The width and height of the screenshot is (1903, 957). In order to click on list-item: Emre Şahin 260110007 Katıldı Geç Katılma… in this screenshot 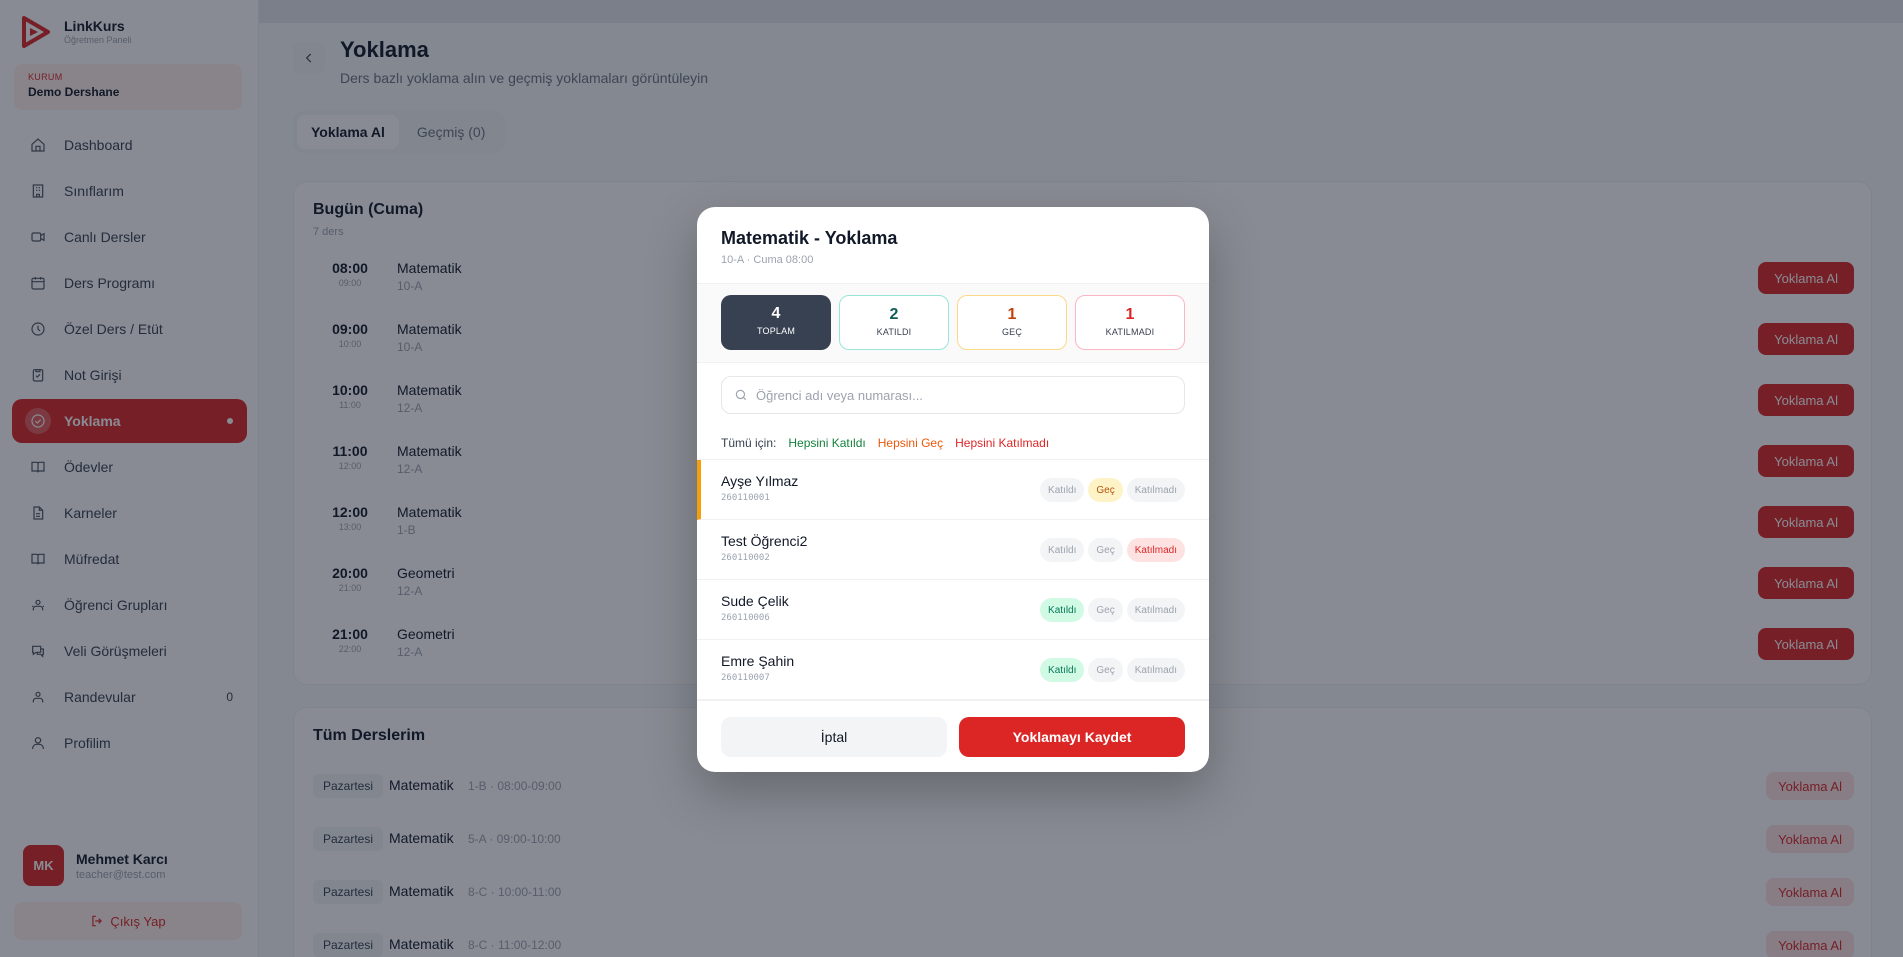, I will do `click(953, 670)`.